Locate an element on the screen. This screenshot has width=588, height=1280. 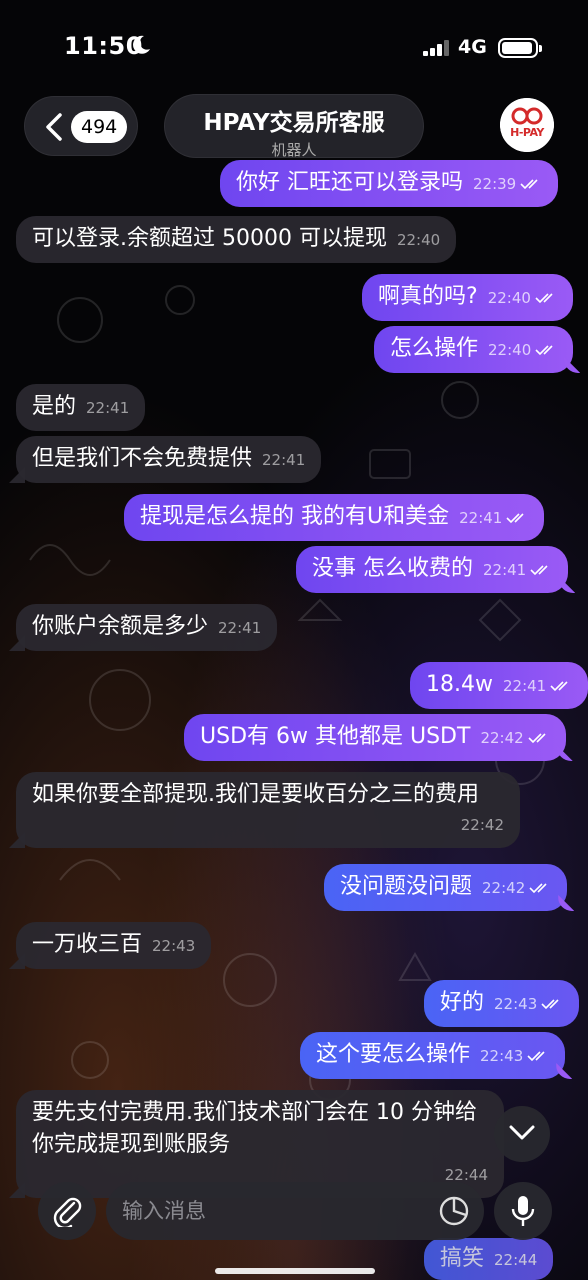
message-out: 好的 22:43 is located at coordinates (502, 1003).